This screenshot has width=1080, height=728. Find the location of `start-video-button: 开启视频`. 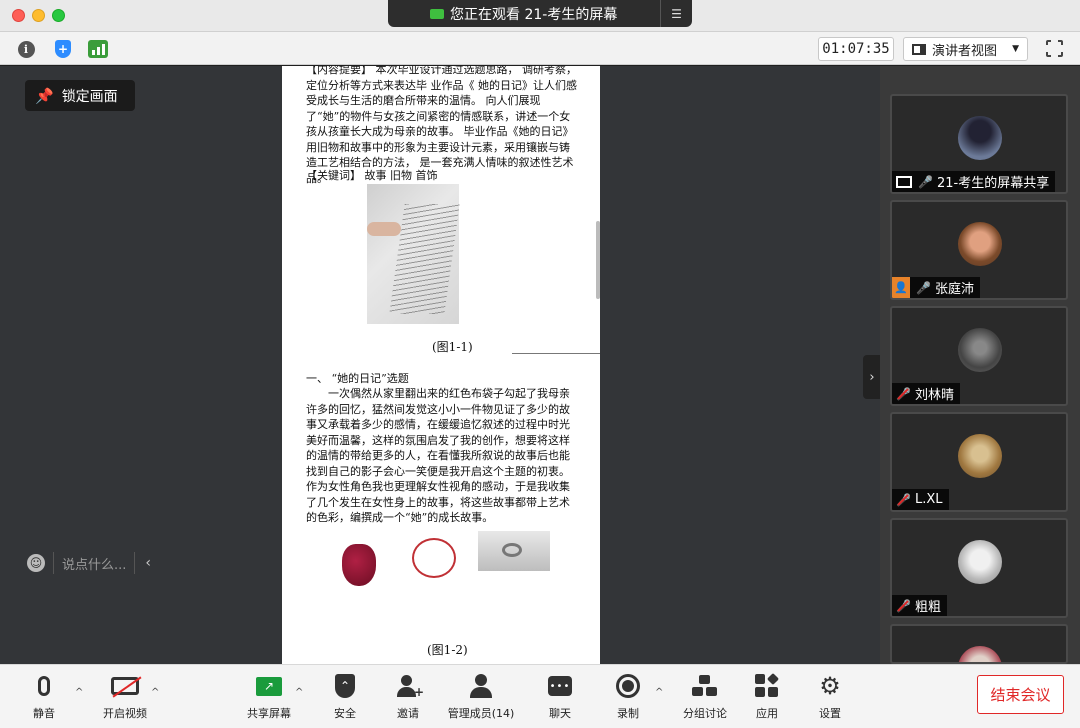

start-video-button: 开启视频 is located at coordinates (125, 697).